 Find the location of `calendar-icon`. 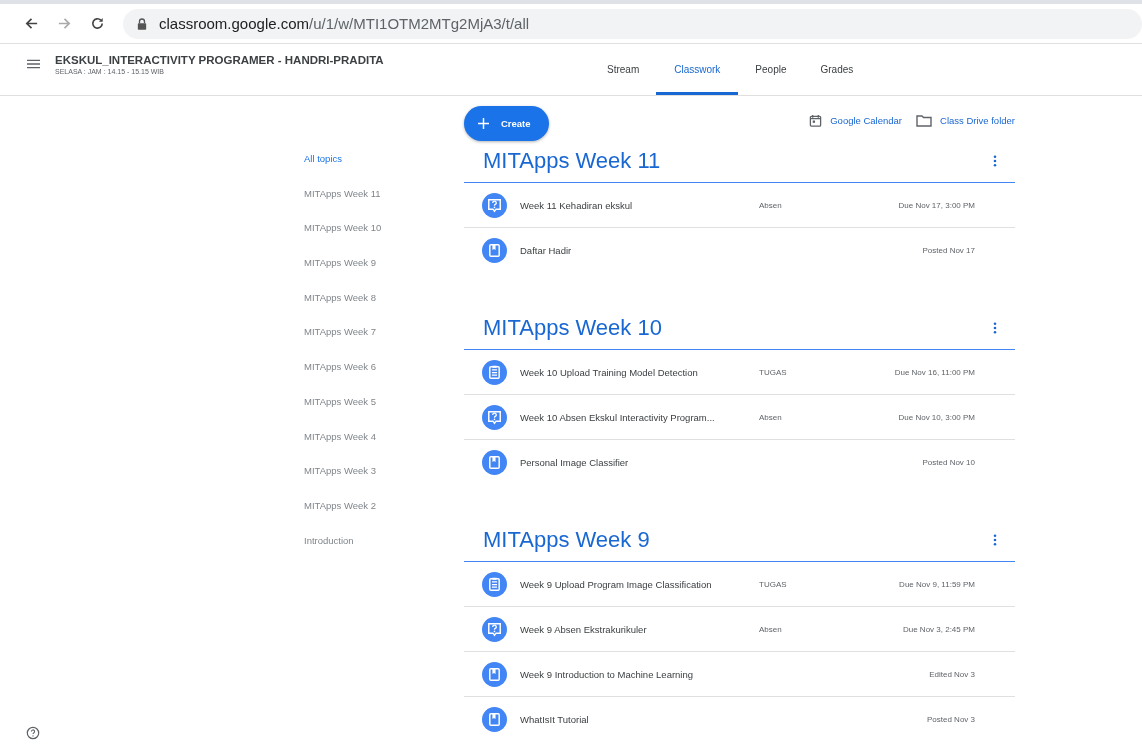

calendar-icon is located at coordinates (816, 120).